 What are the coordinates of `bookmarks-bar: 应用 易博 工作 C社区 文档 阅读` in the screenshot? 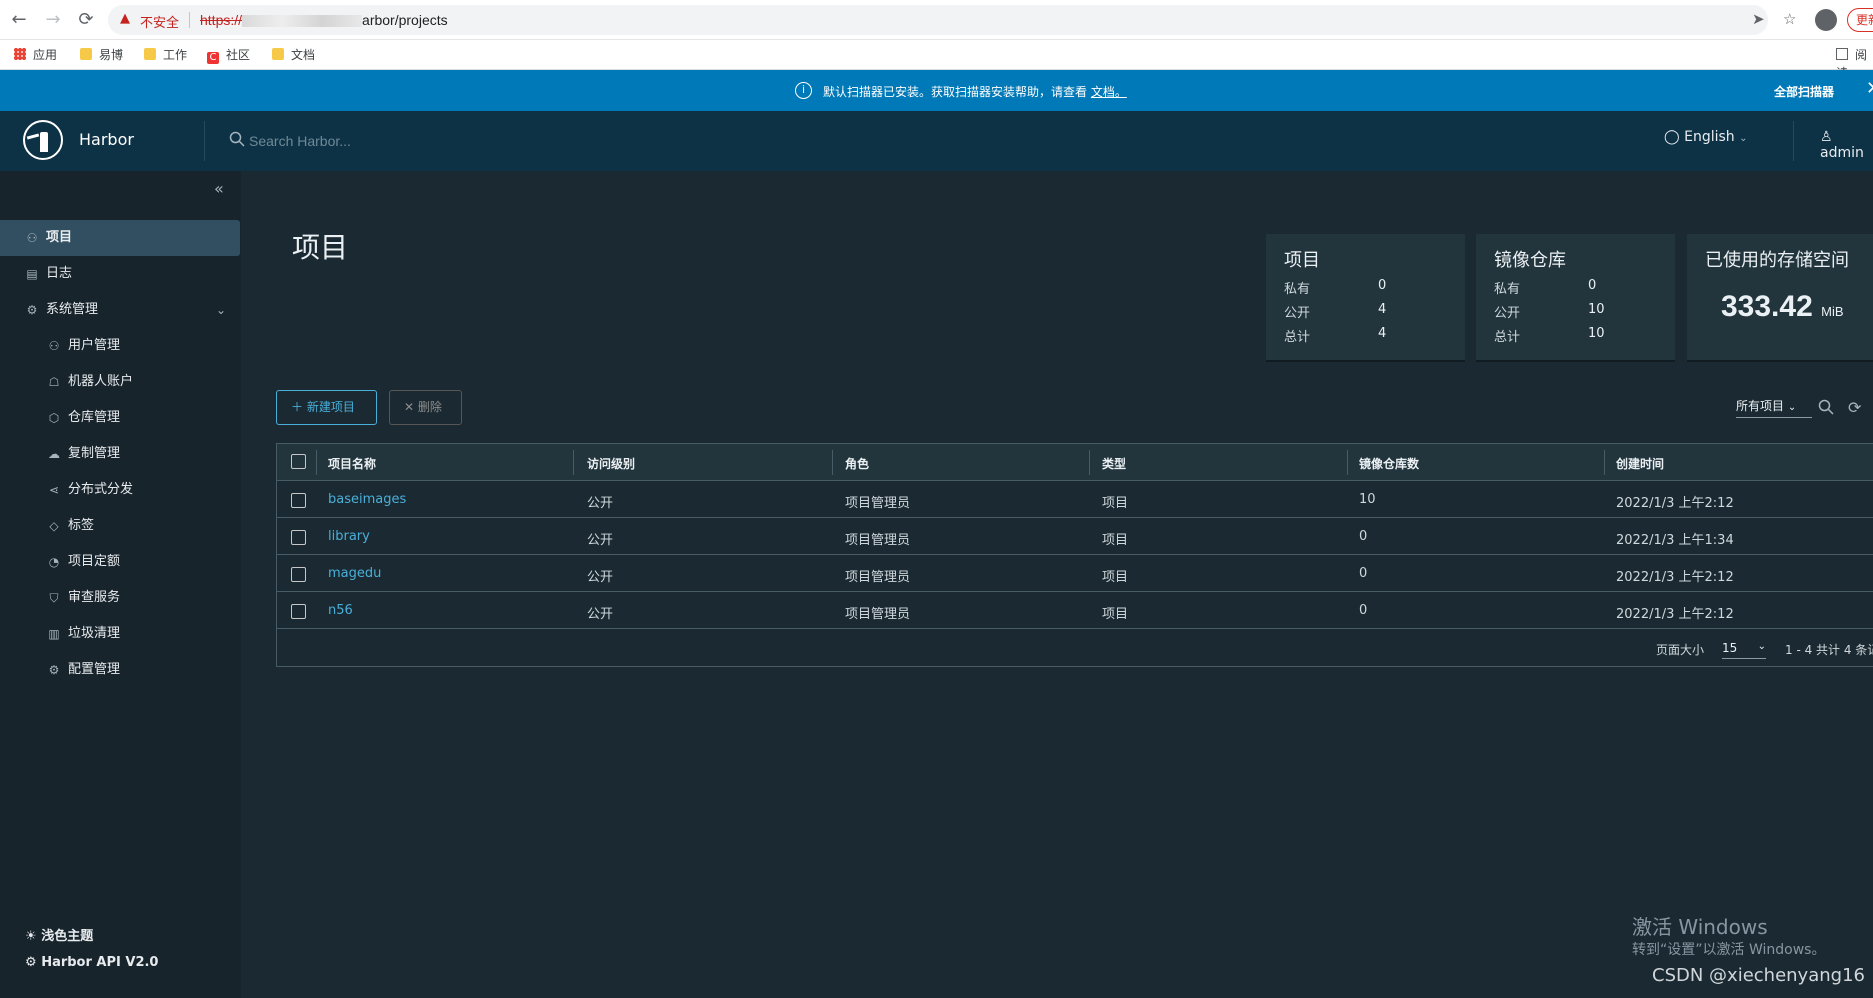 It's located at (936, 60).